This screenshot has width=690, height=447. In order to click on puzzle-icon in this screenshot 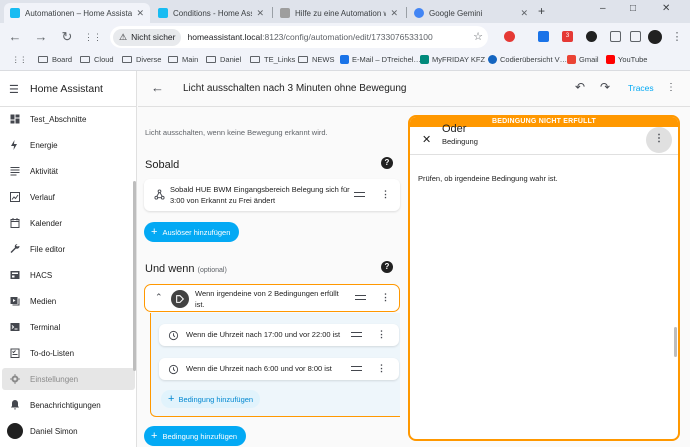, I will do `click(615, 36)`.